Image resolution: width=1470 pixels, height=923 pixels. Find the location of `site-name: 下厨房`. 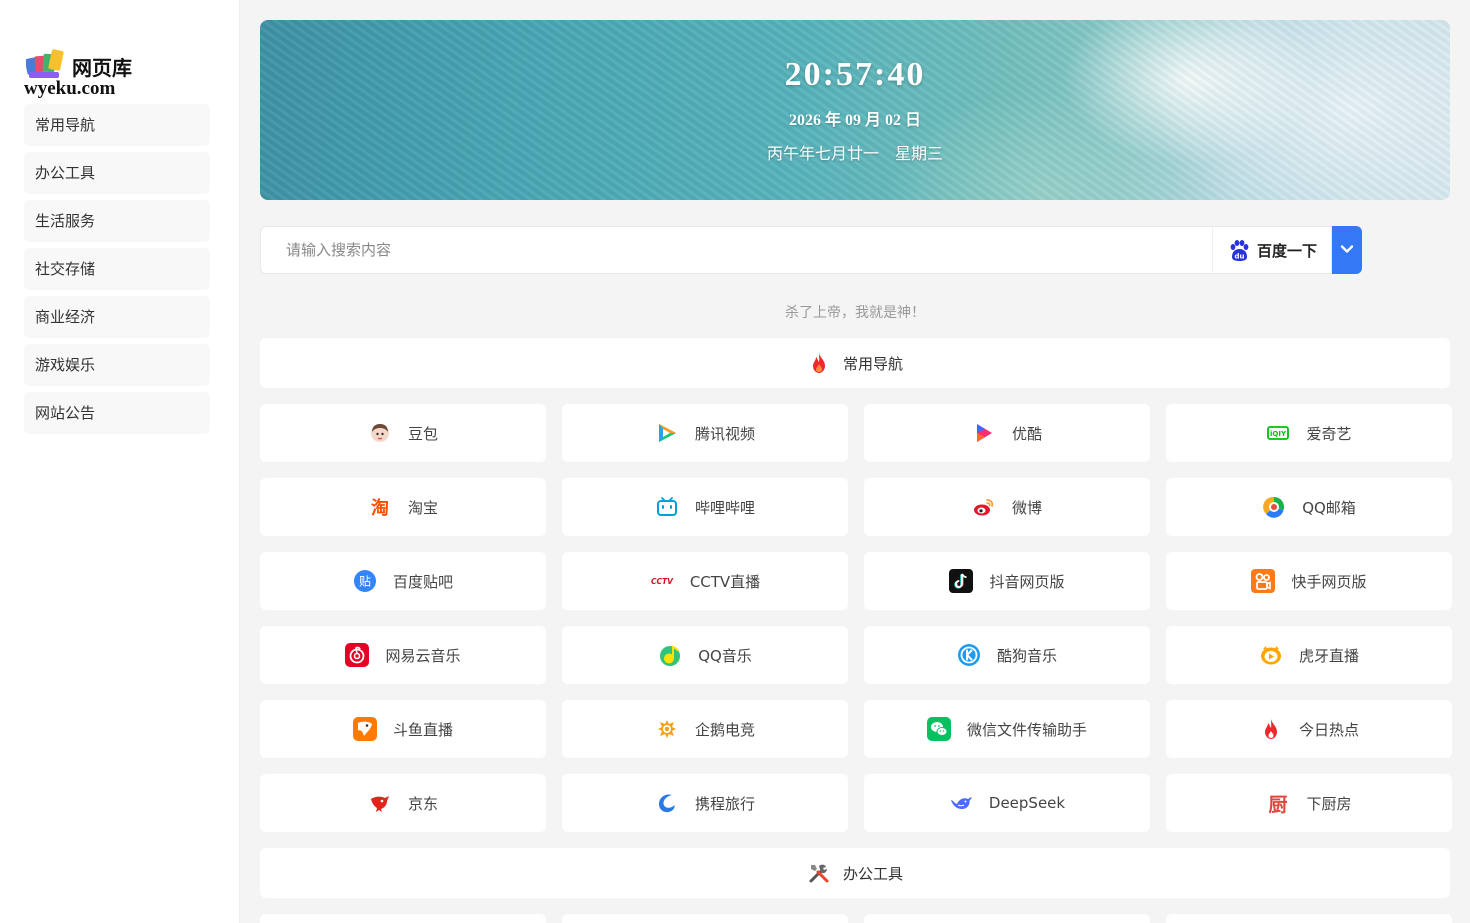

site-name: 下厨房 is located at coordinates (1329, 803).